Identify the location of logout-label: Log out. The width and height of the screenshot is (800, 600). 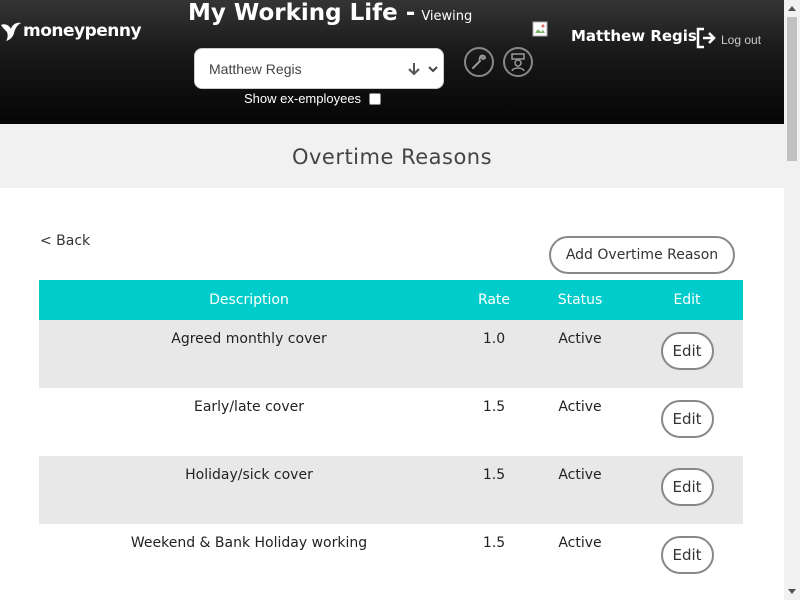
(741, 39).